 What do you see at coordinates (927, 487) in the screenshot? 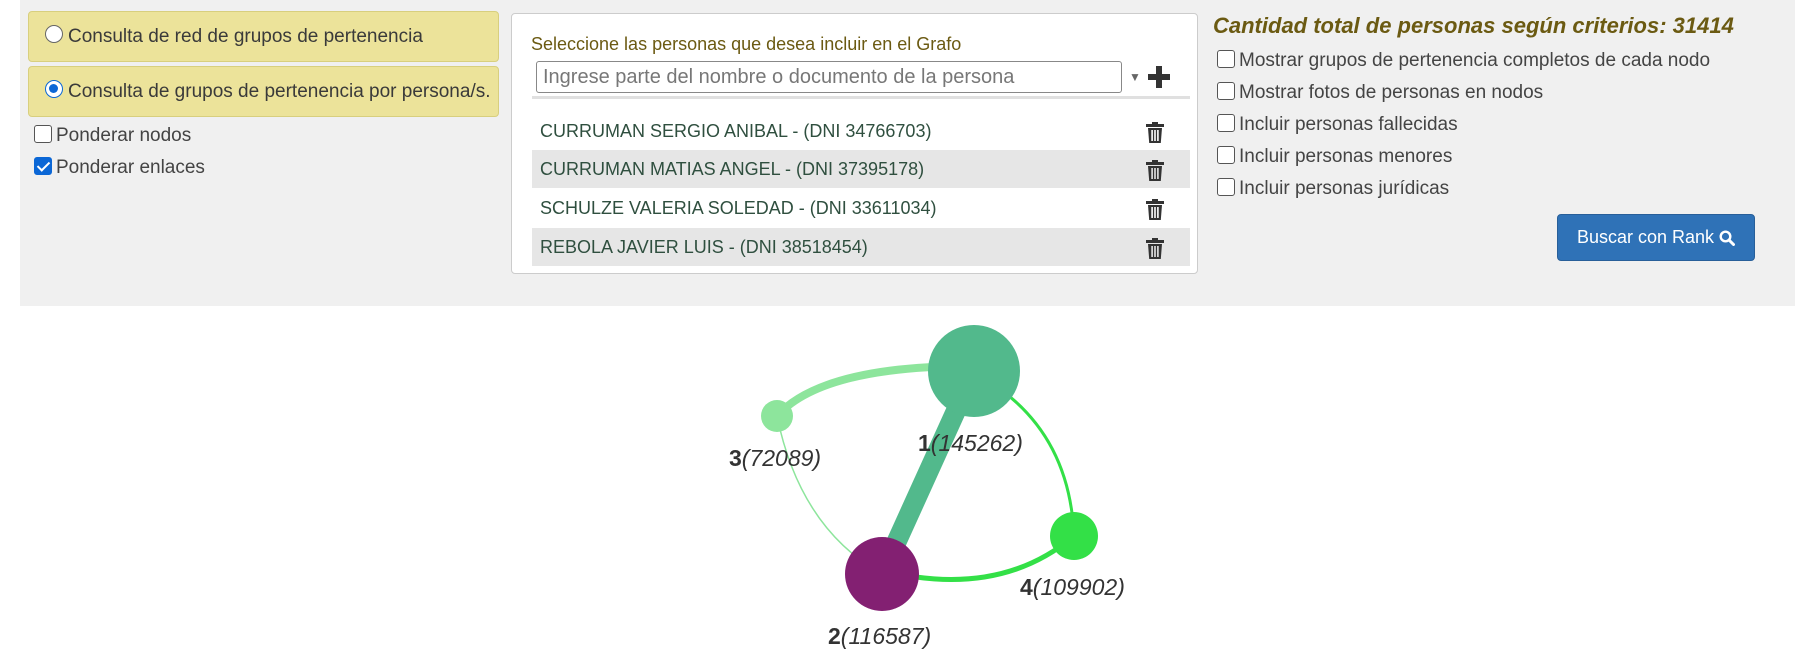
I see `network-graph: 1(145262) 2(116587) 3(72089) 4(109902)` at bounding box center [927, 487].